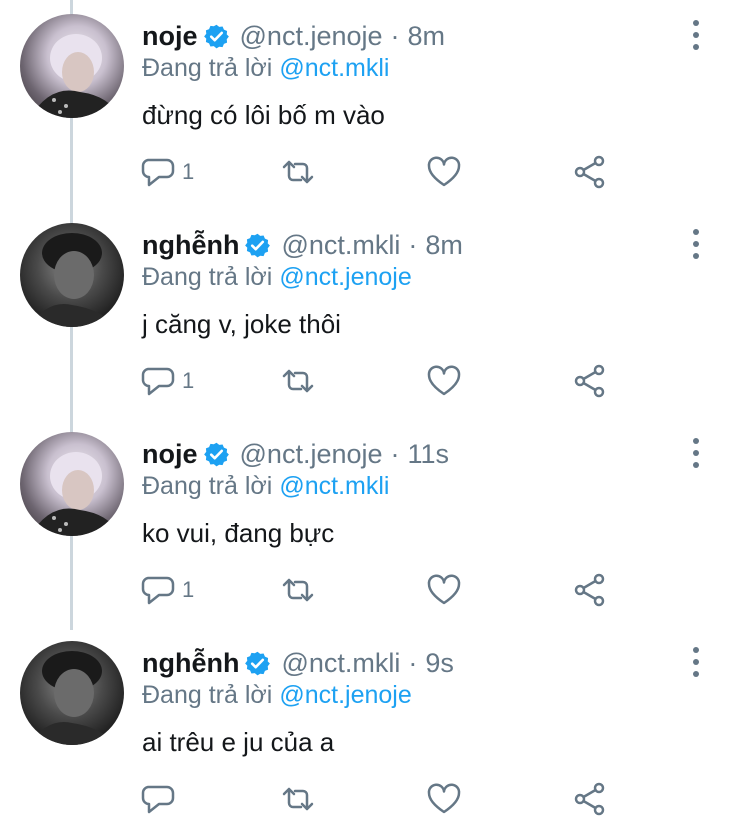 This screenshot has width=750, height=835. Describe the element at coordinates (241, 324) in the screenshot. I see `tweet-text: j căng v, joke thôi` at that location.